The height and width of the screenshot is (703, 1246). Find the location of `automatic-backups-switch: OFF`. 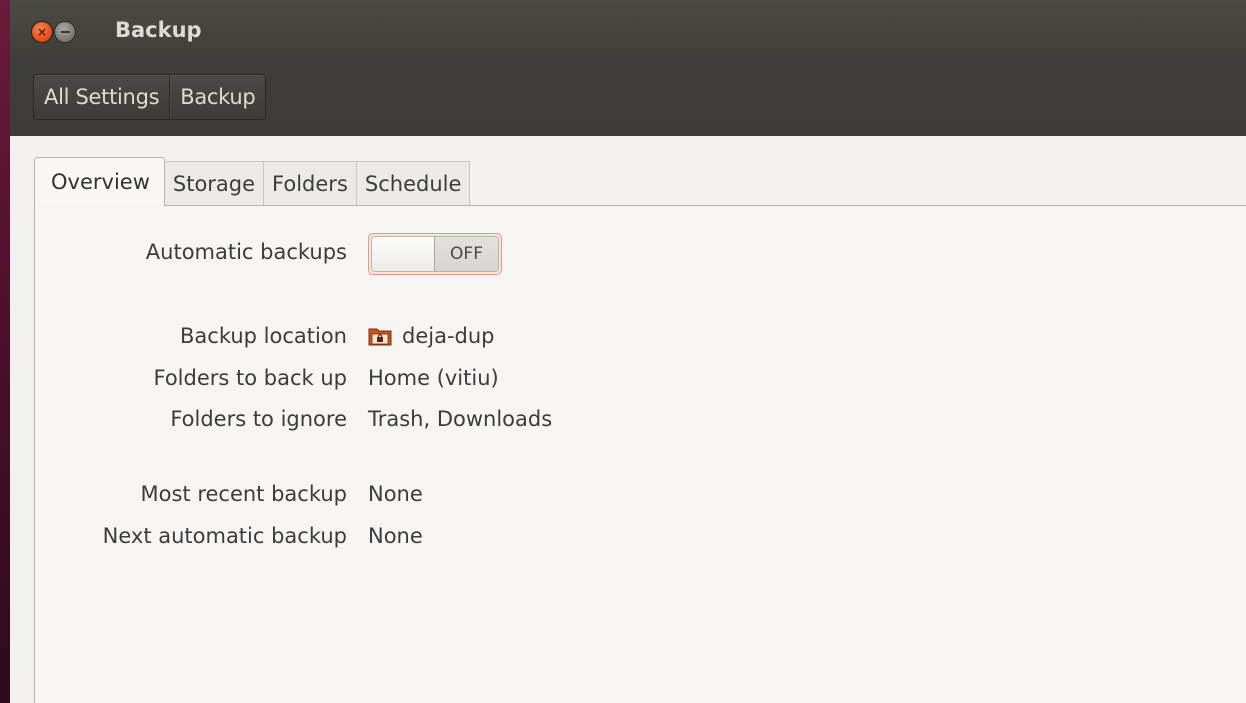

automatic-backups-switch: OFF is located at coordinates (435, 254).